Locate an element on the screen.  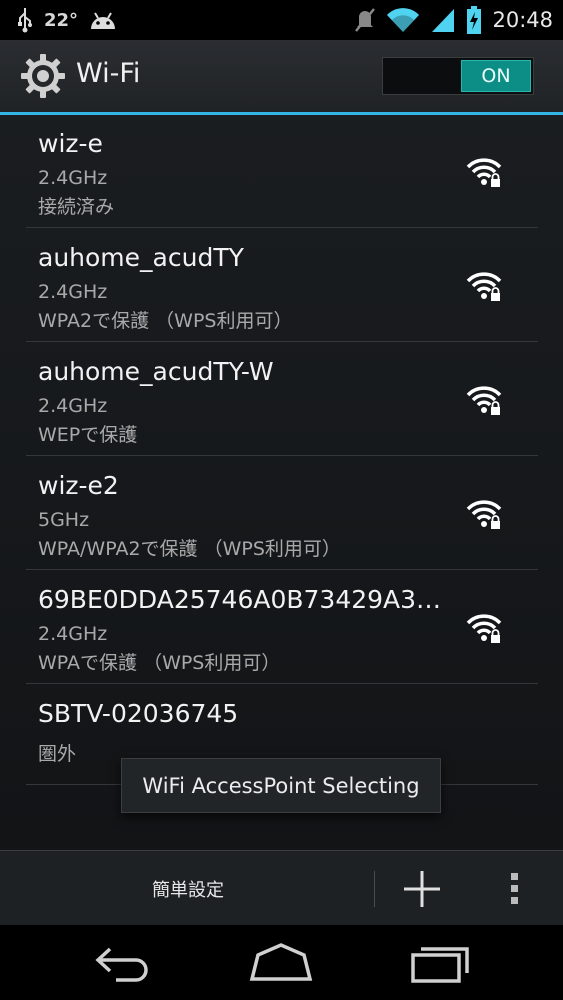
network-ssid: auhome_acudTY is located at coordinates (141, 257).